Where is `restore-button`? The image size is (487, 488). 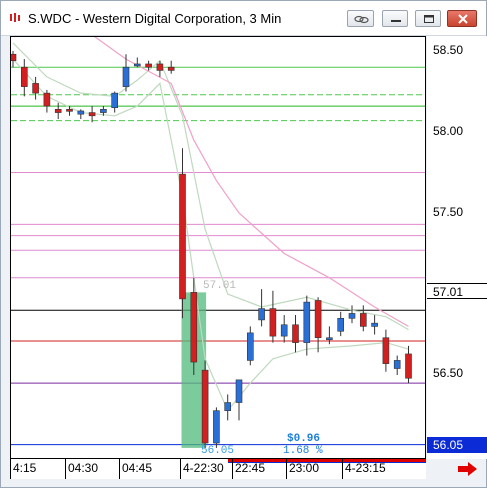
restore-button is located at coordinates (428, 18).